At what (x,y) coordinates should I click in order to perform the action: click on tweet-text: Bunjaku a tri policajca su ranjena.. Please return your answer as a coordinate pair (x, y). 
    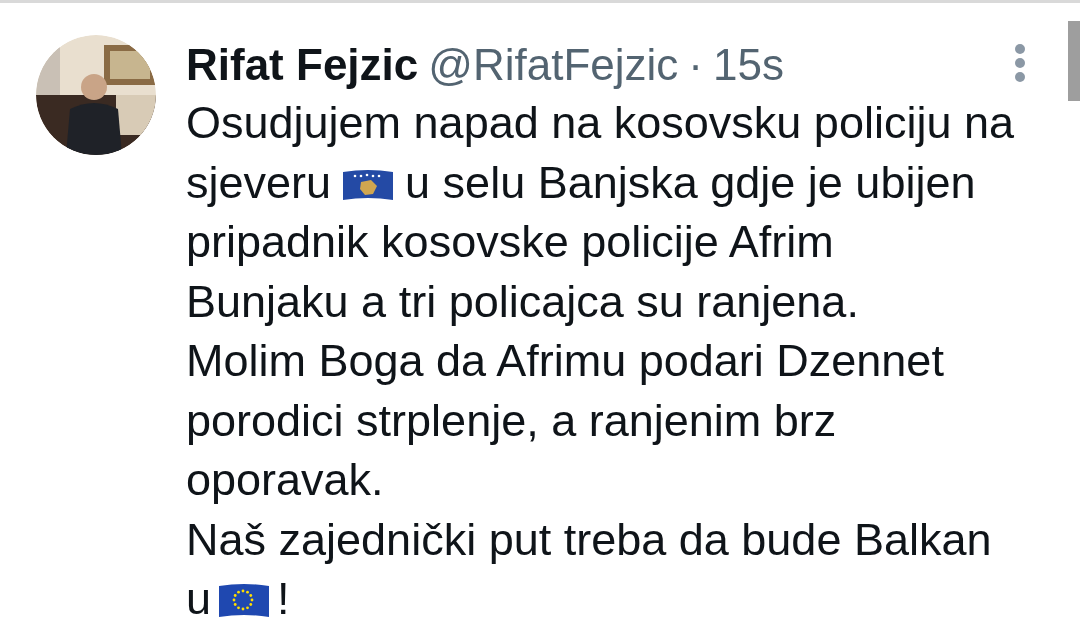
    Looking at the image, I should click on (522, 301).